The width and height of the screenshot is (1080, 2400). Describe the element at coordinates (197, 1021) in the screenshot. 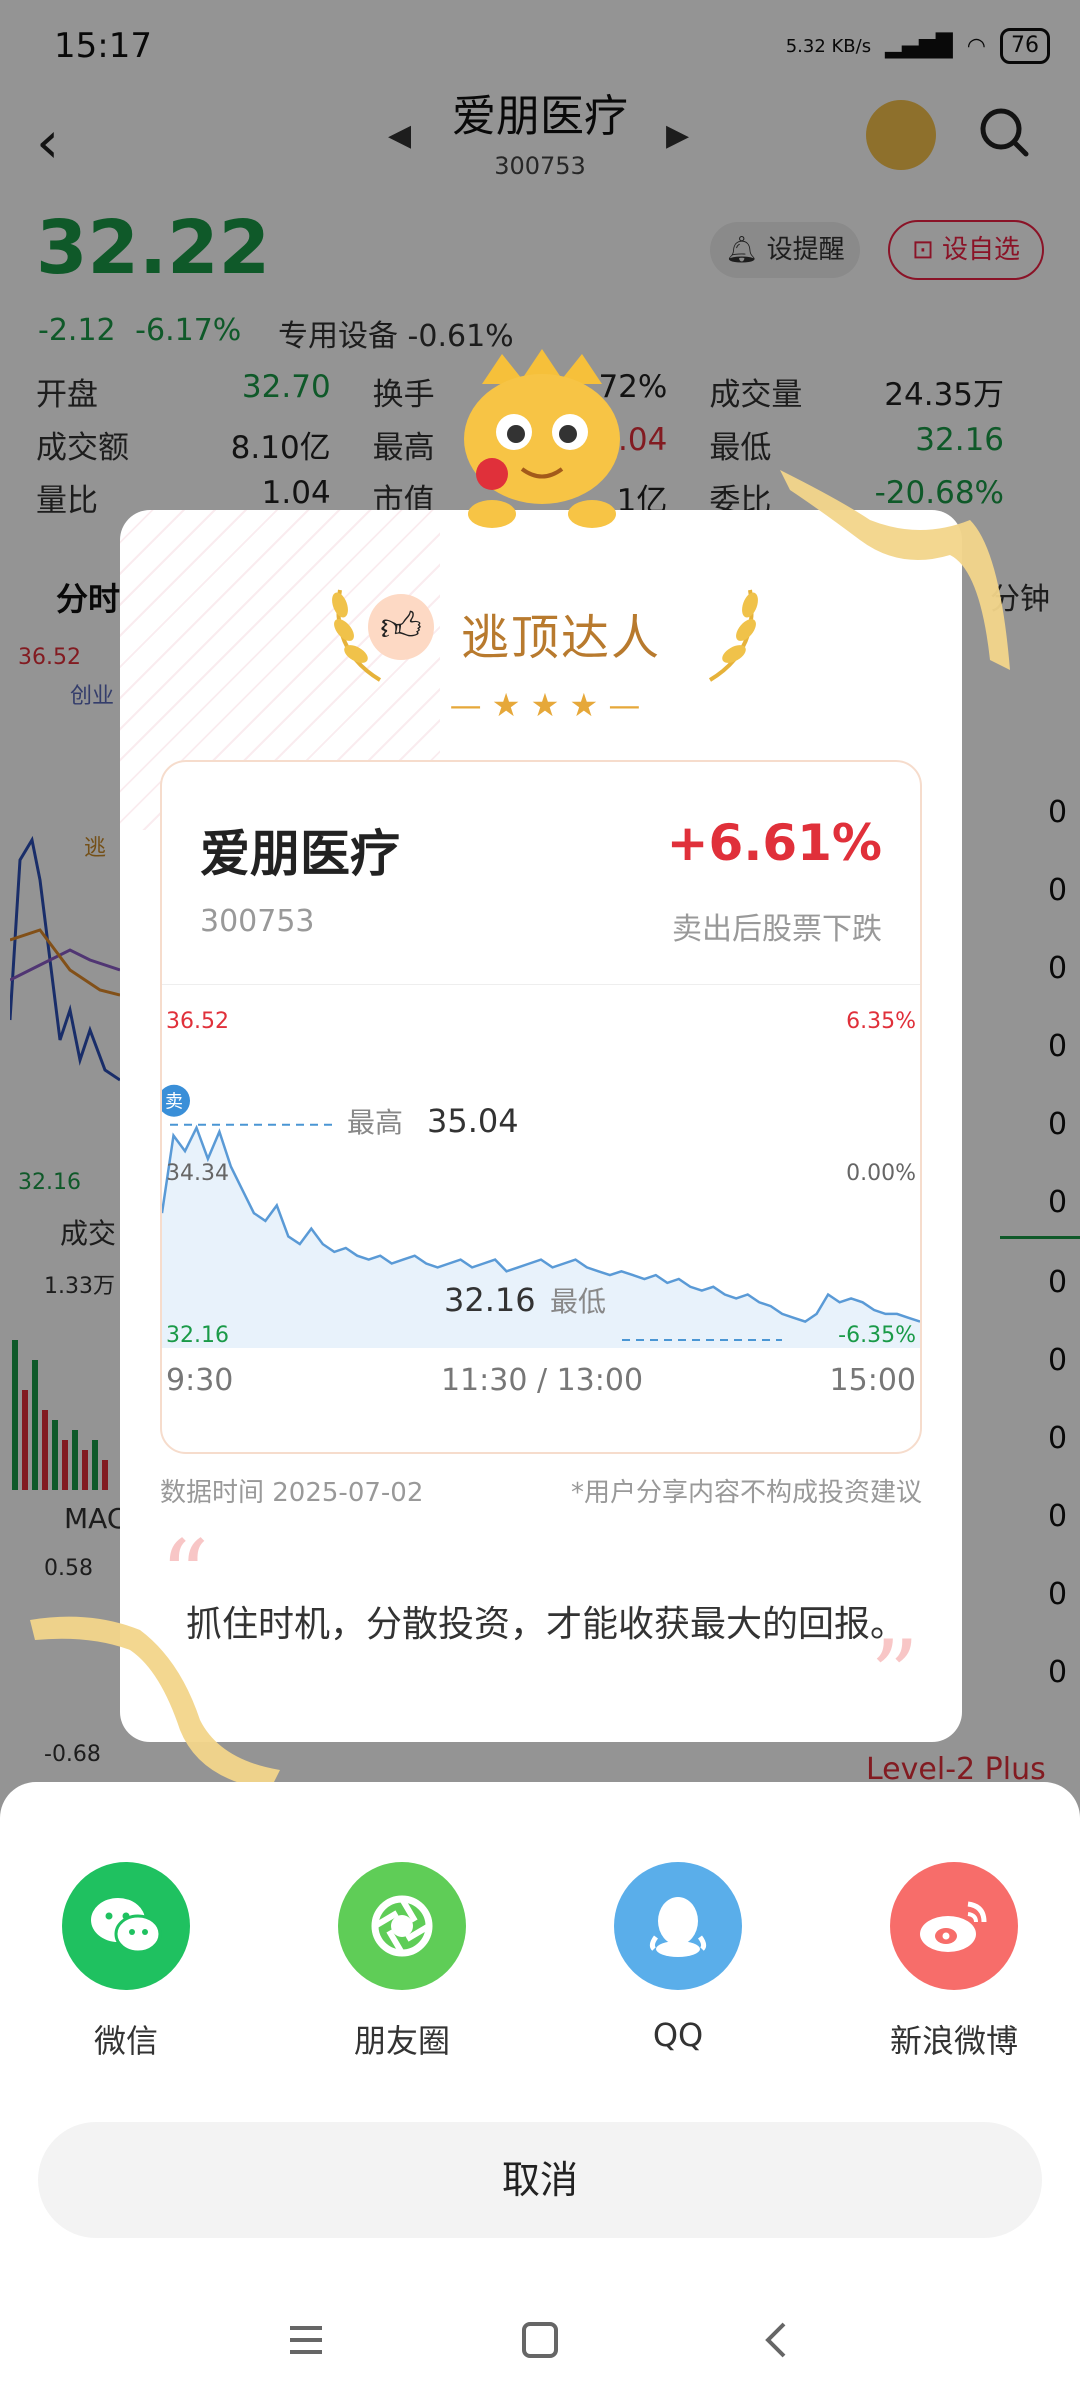

I see `y-high-label: 36.52` at that location.